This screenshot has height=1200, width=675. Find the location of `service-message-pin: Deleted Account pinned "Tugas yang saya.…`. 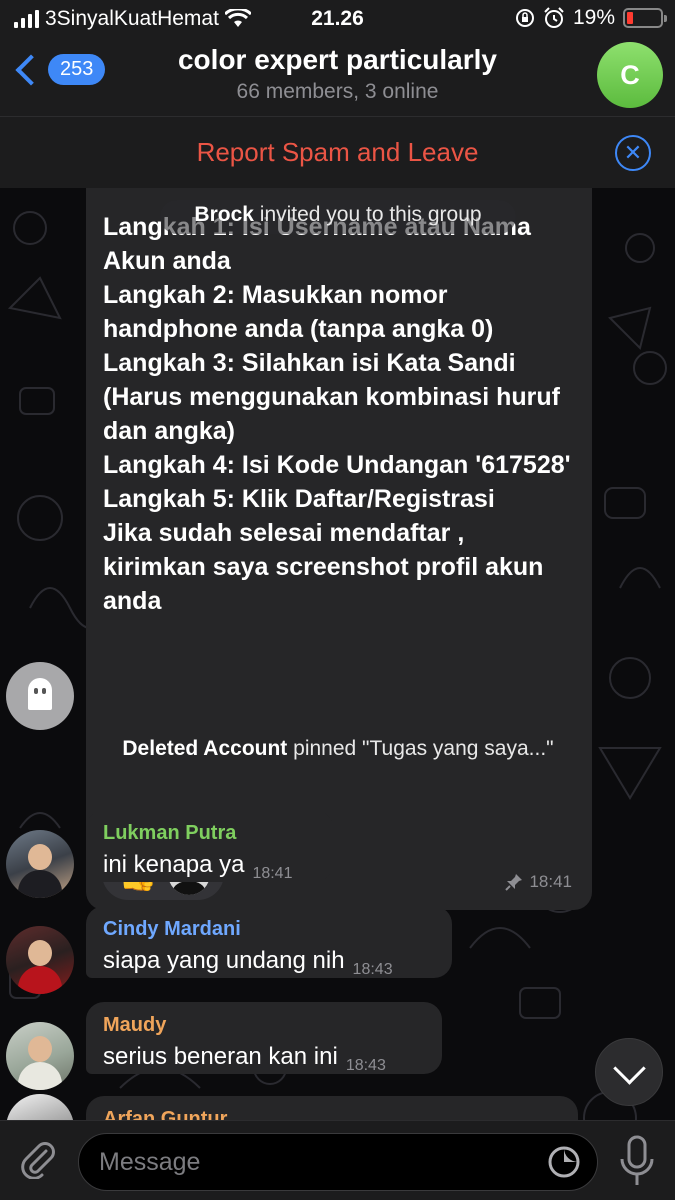

service-message-pin: Deleted Account pinned "Tugas yang saya.… is located at coordinates (338, 749).